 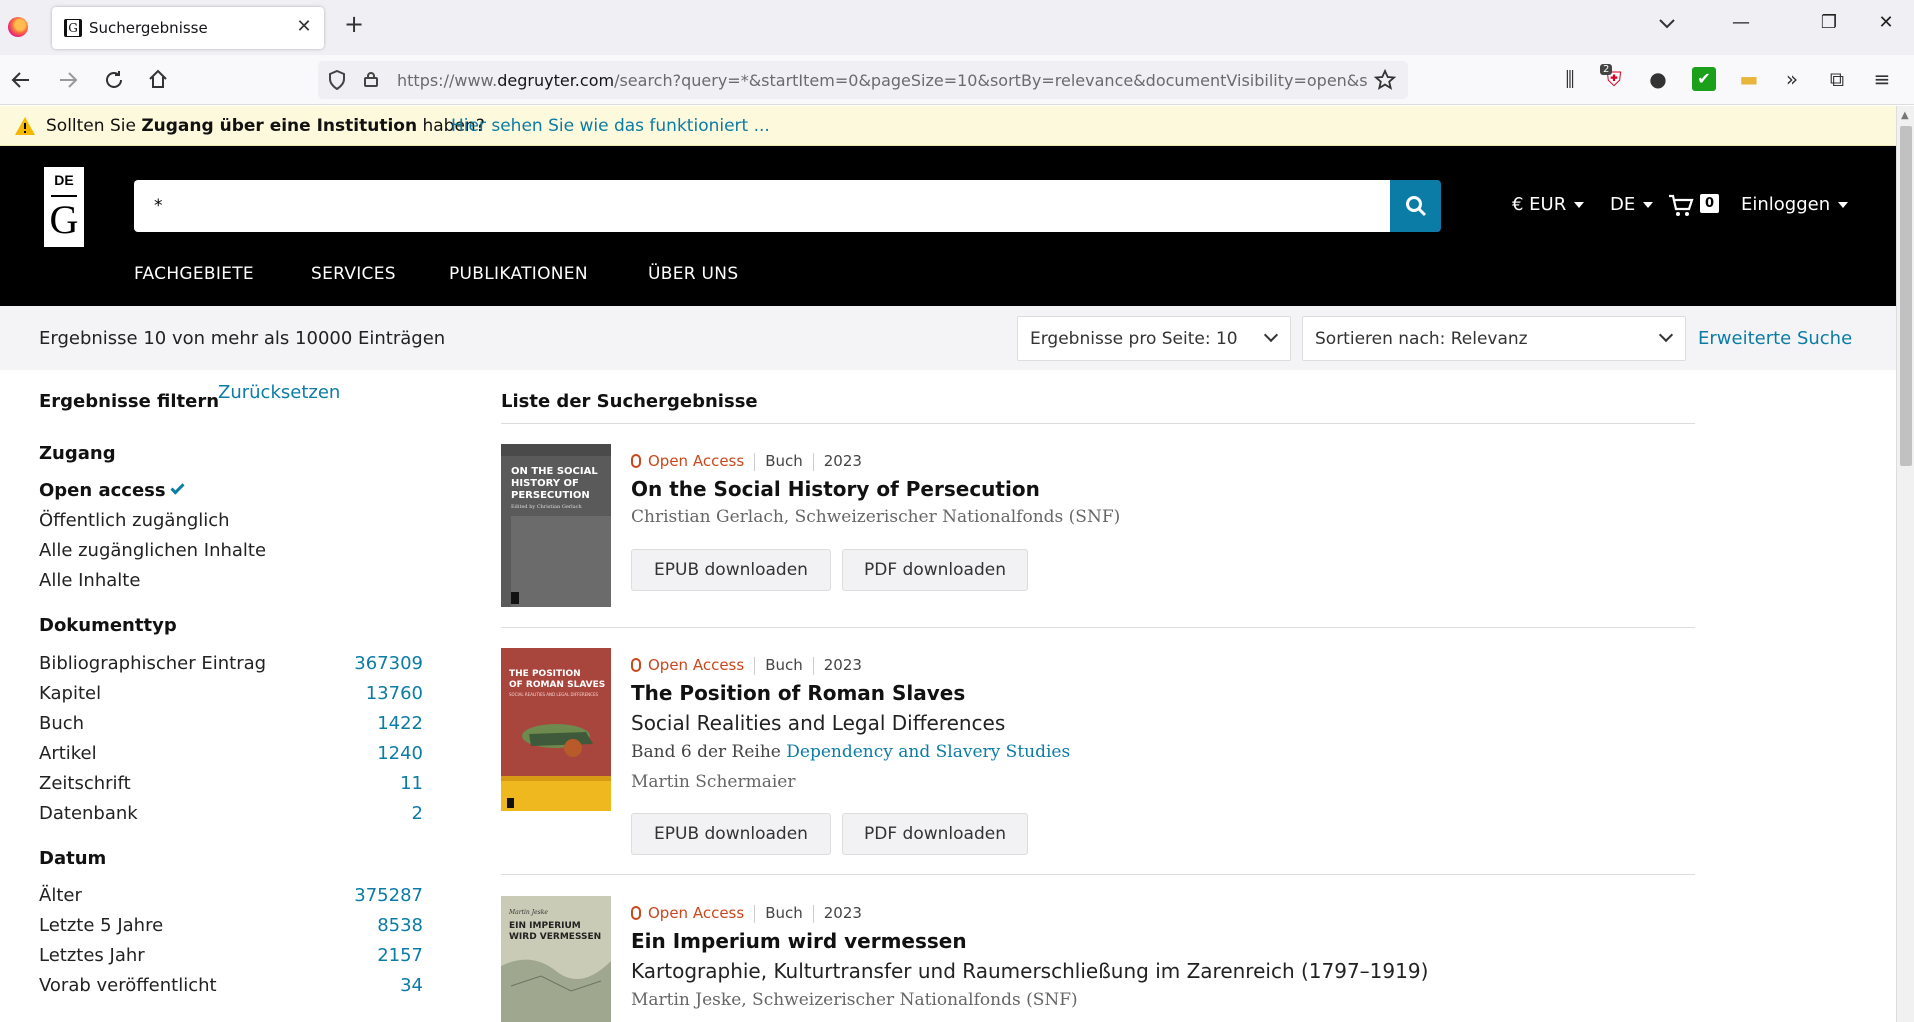 I want to click on firefox-logo-icon, so click(x=18, y=27).